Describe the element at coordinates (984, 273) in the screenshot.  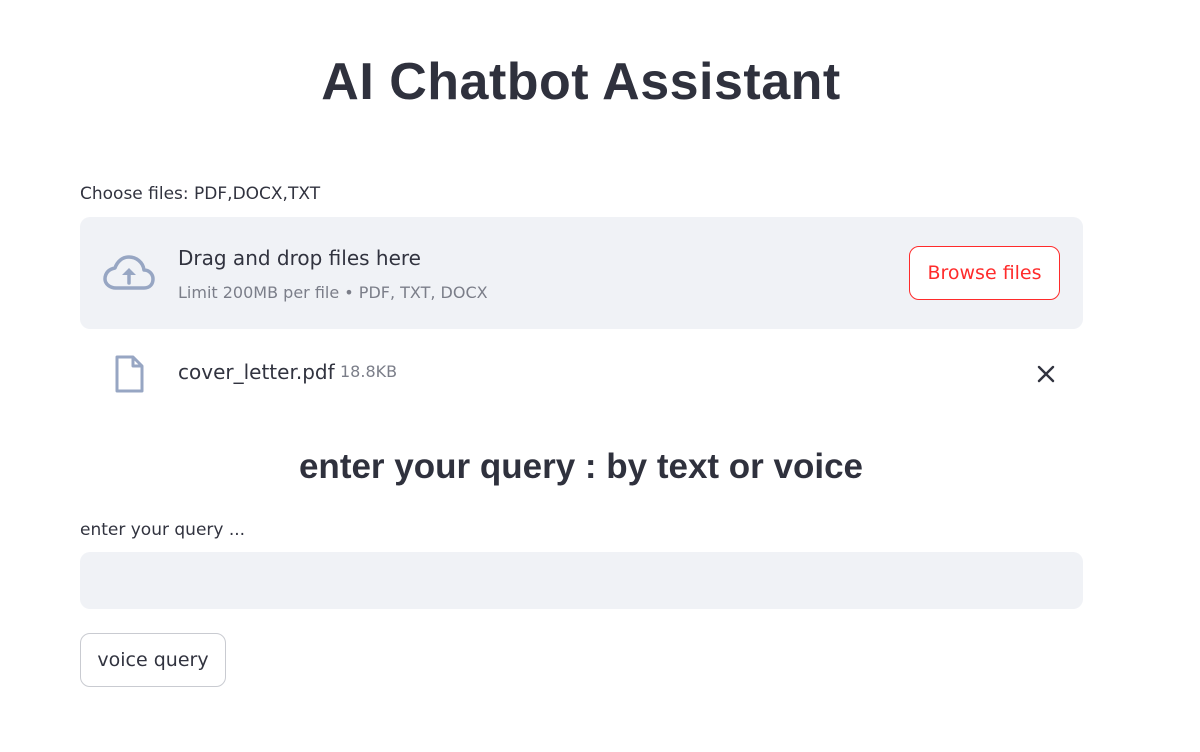
I see `browse-files-button: Browse files` at that location.